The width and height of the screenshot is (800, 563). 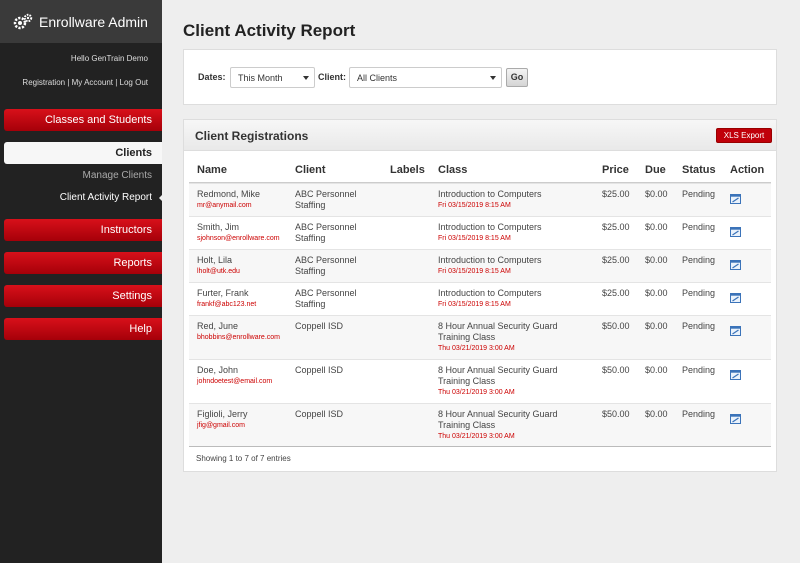 What do you see at coordinates (480, 446) in the screenshot?
I see `table-bottom-divider` at bounding box center [480, 446].